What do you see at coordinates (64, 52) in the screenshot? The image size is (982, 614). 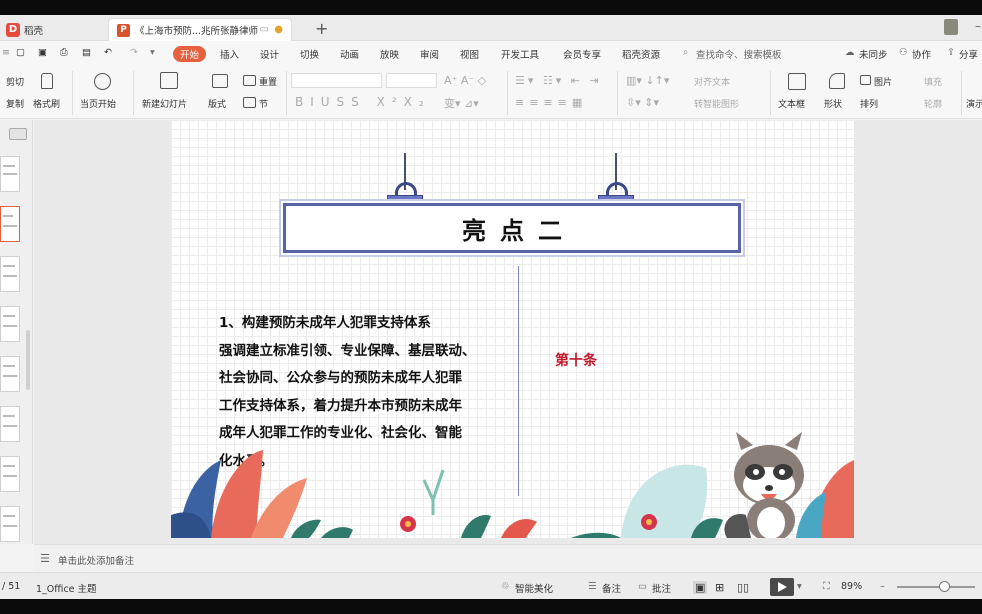 I see `print-icon: ⎙` at bounding box center [64, 52].